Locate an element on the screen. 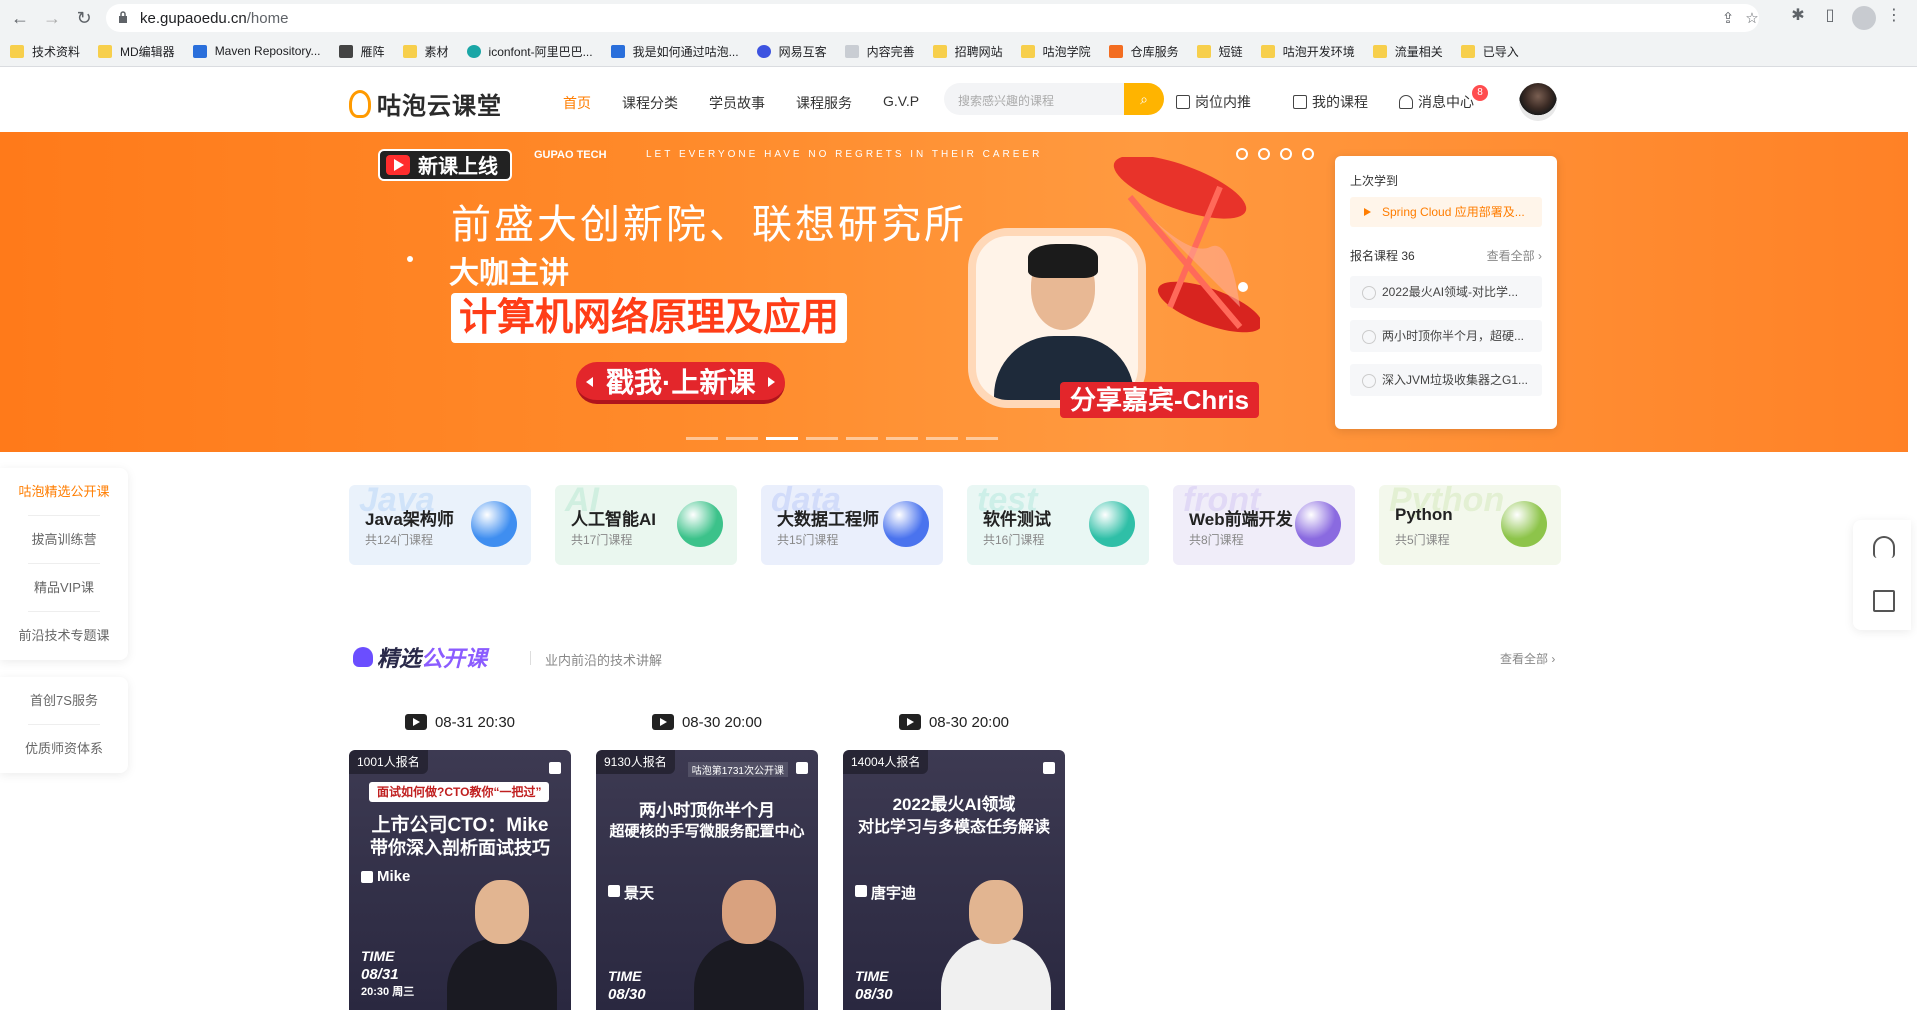  menu-frontier-topics: 前沿技术专题课 is located at coordinates (64, 636).